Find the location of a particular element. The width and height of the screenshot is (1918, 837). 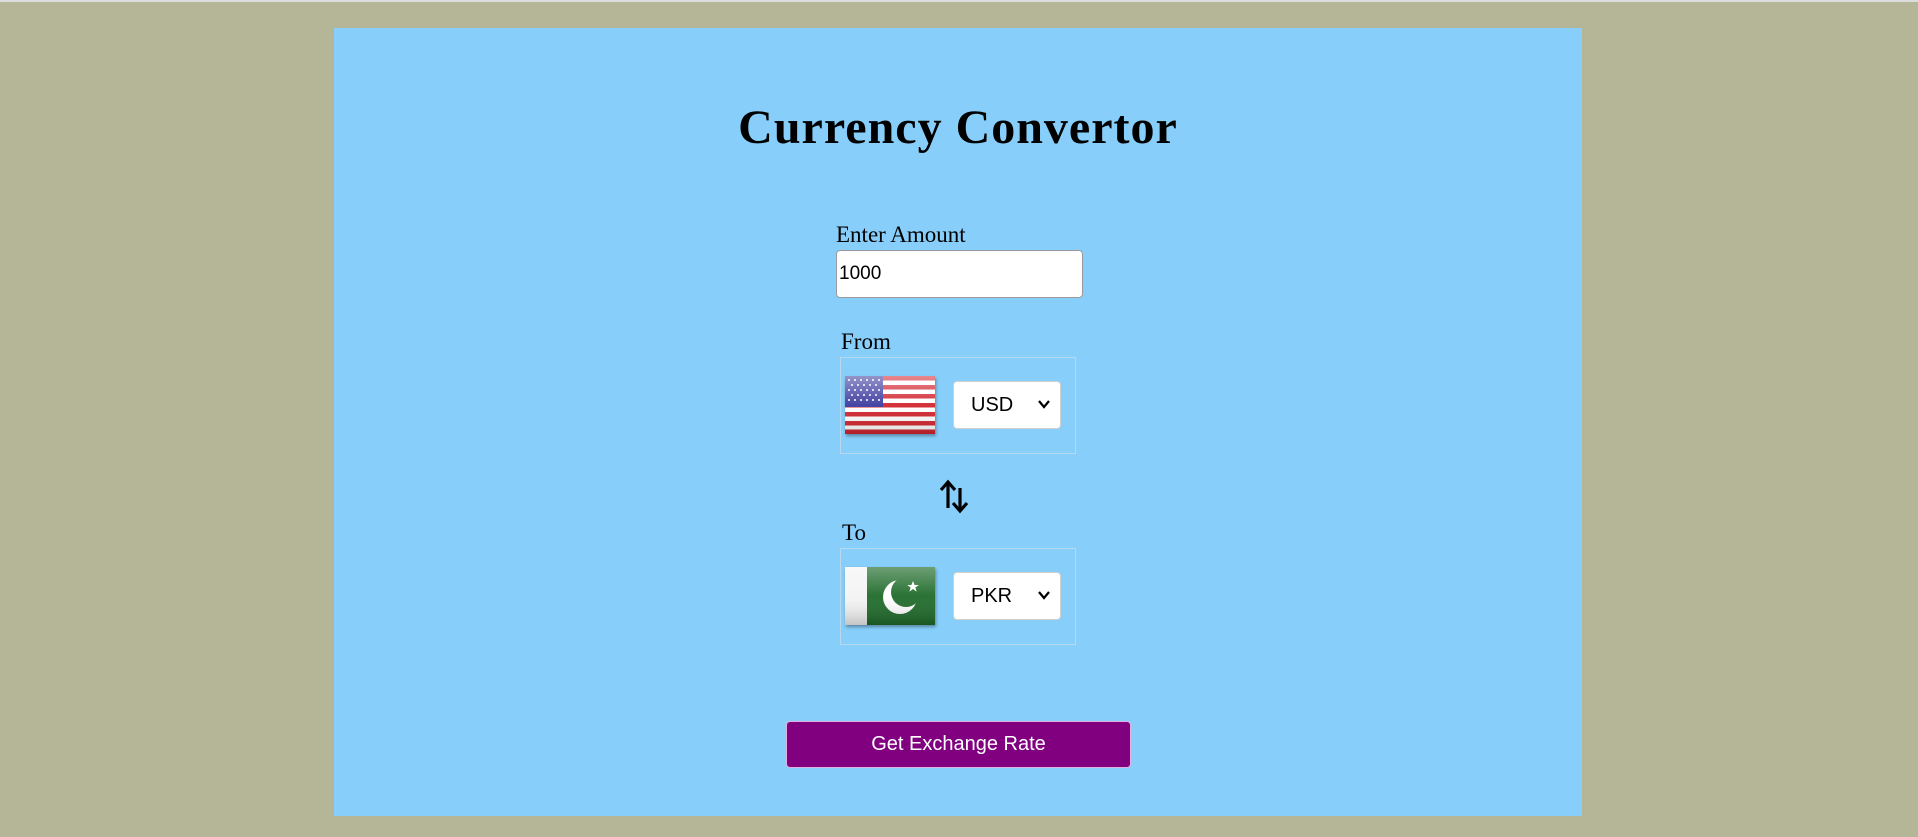

to-label: To is located at coordinates (854, 532).